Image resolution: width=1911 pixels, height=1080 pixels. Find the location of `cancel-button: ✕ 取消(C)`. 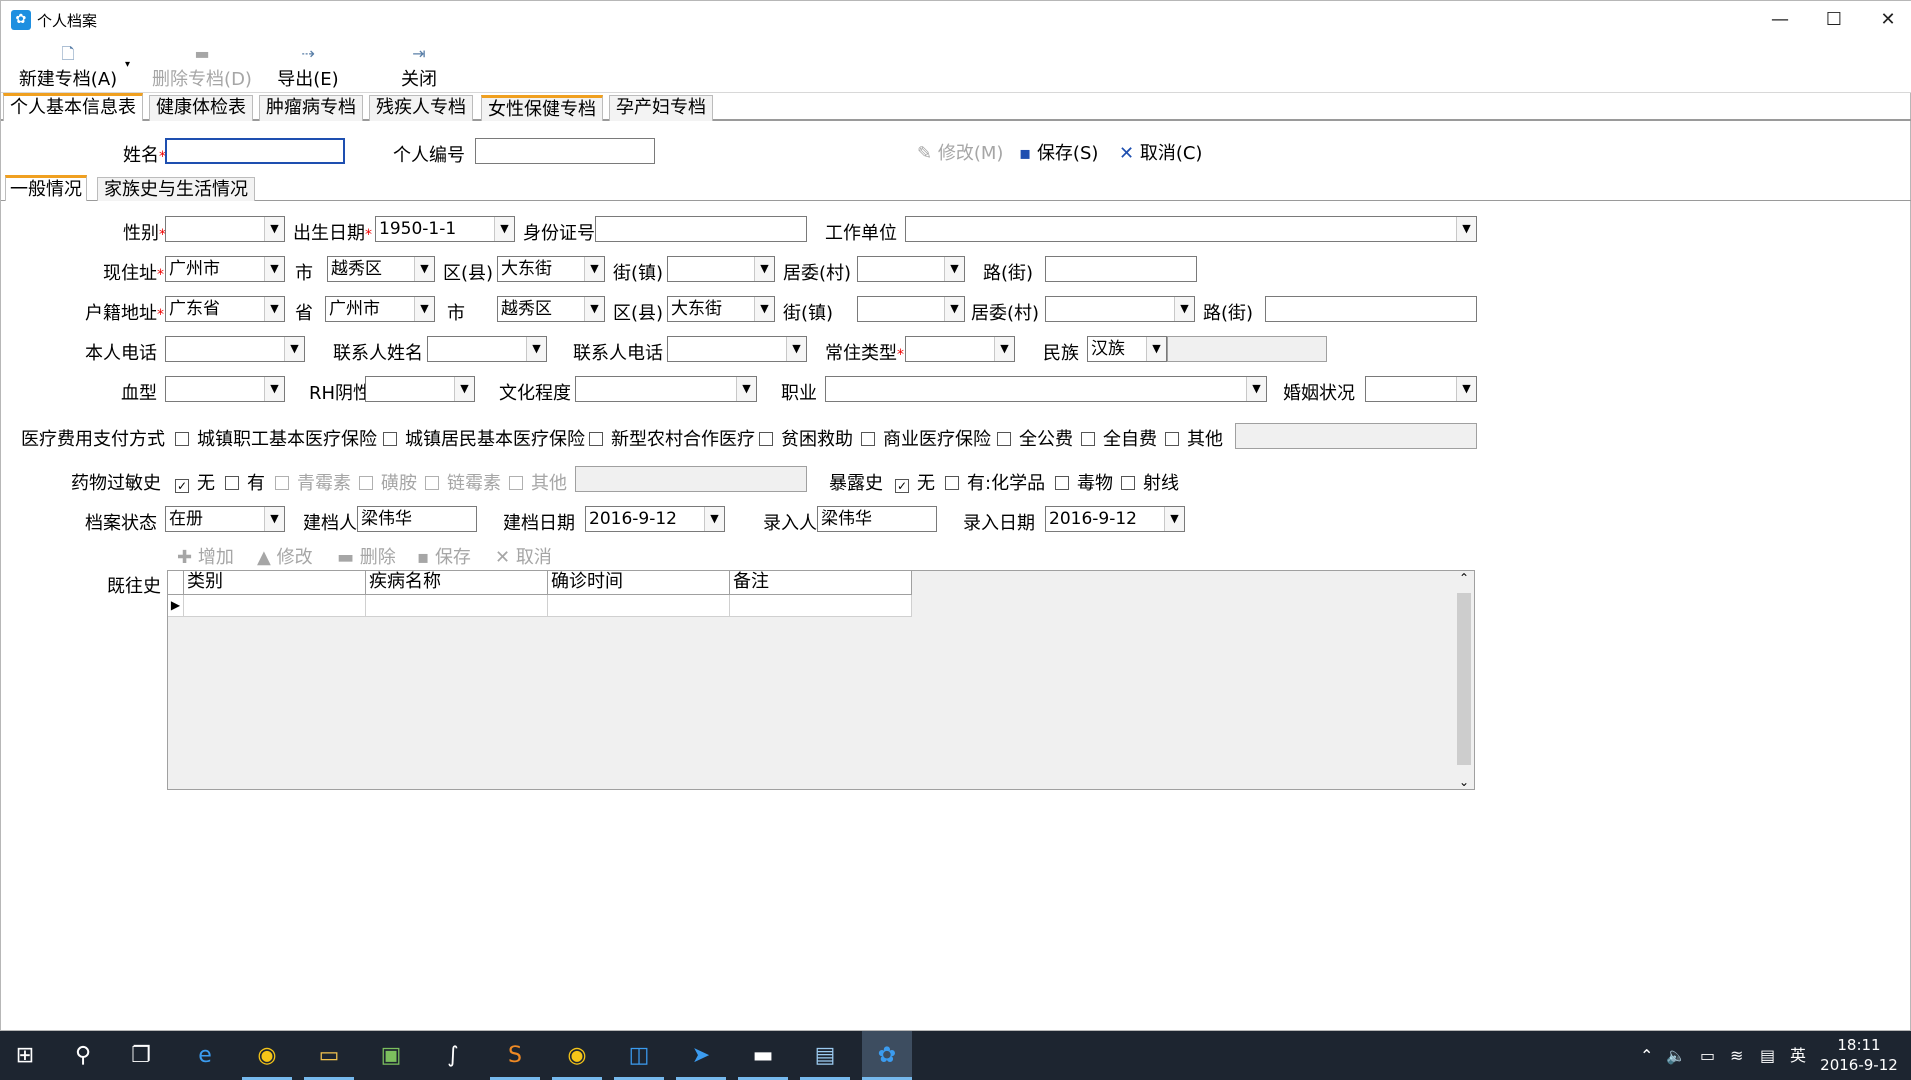

cancel-button: ✕ 取消(C) is located at coordinates (1160, 152).